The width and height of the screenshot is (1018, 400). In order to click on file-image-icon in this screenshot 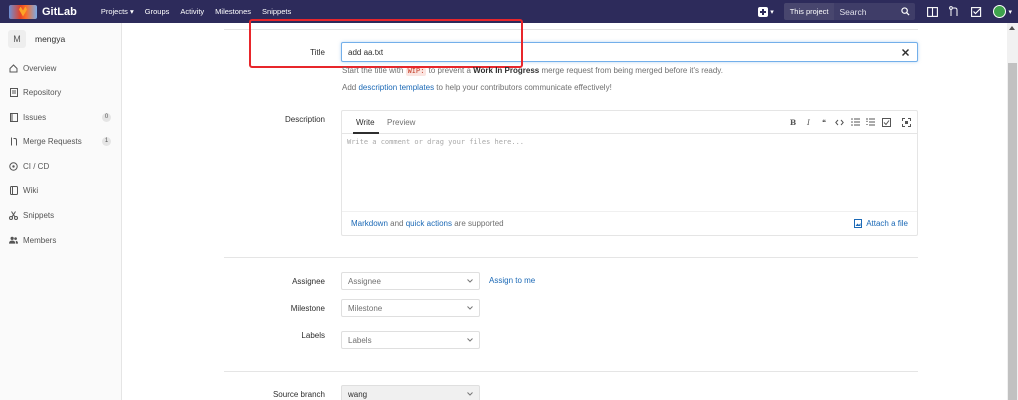, I will do `click(858, 223)`.